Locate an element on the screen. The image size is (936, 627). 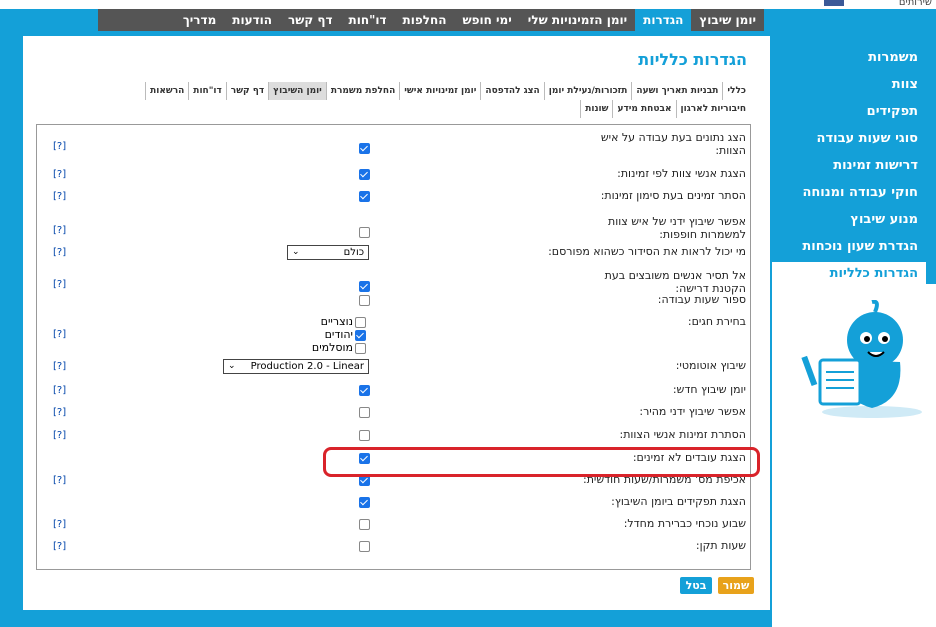
subtab: הרשאות is located at coordinates (166, 91).